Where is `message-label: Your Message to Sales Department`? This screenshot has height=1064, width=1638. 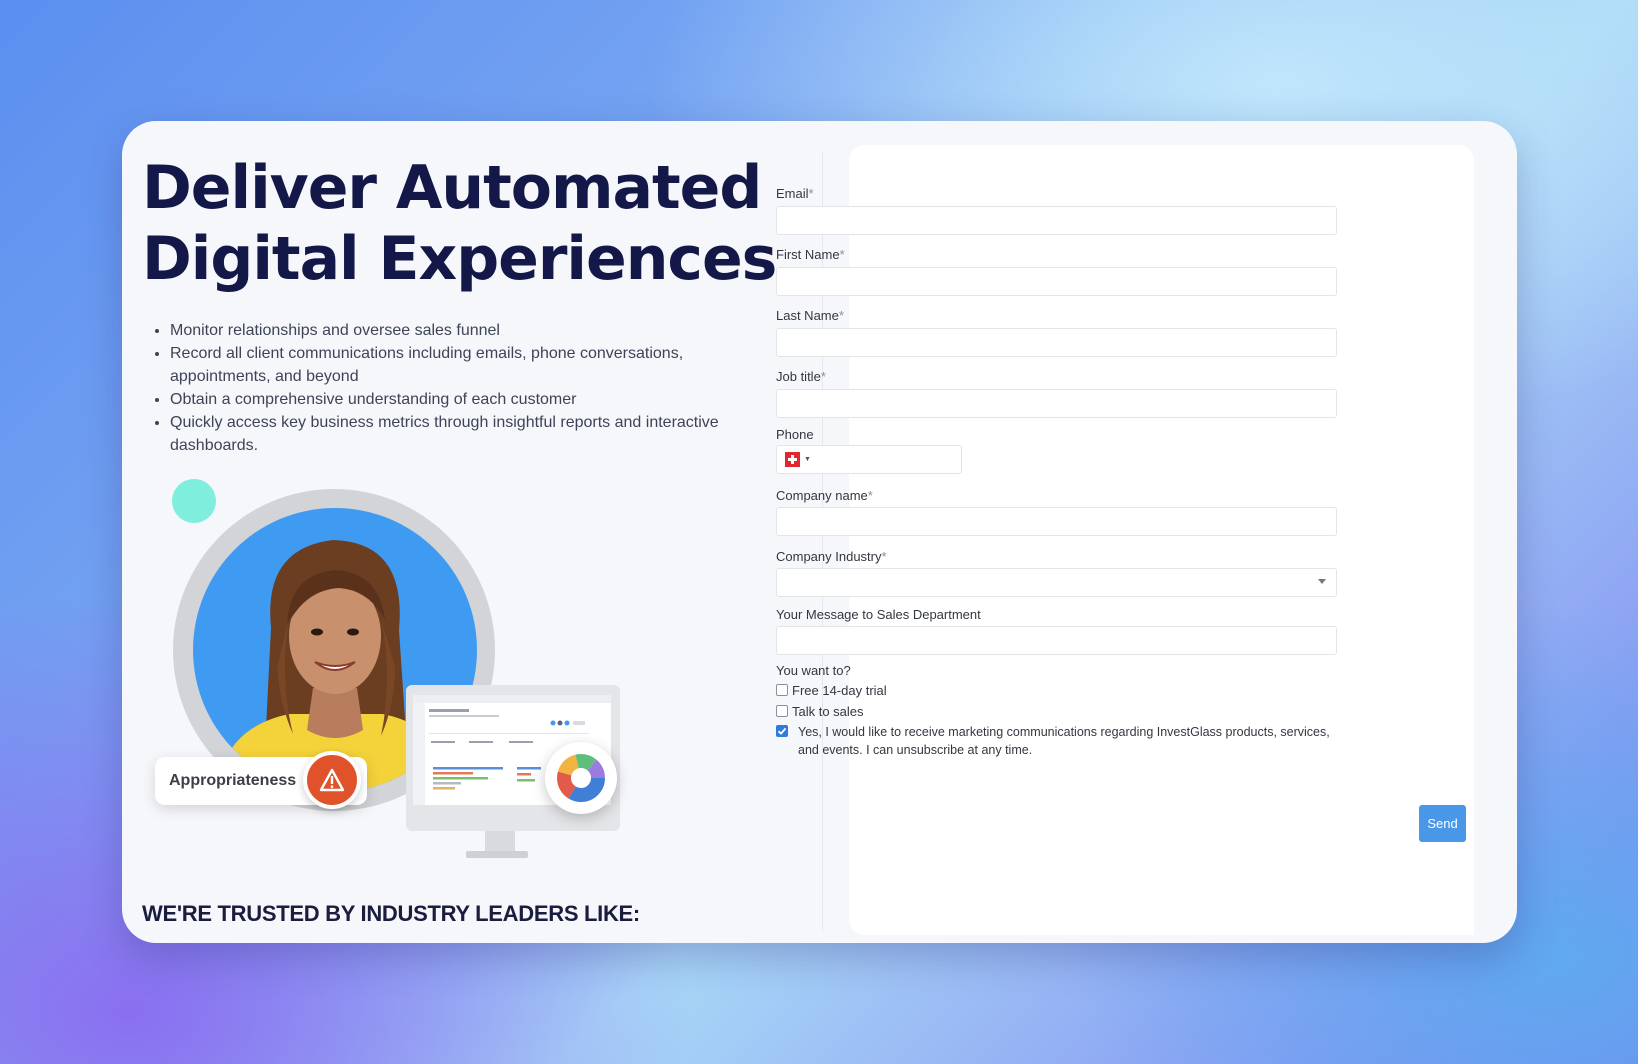 message-label: Your Message to Sales Department is located at coordinates (878, 614).